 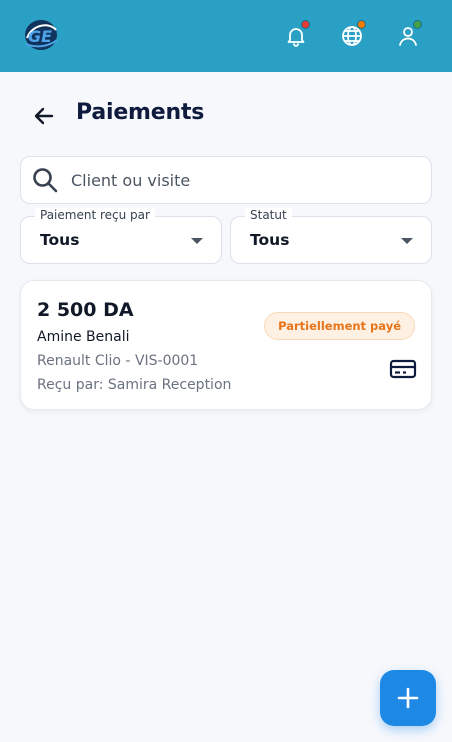 I want to click on add-payment-button, so click(x=408, y=698).